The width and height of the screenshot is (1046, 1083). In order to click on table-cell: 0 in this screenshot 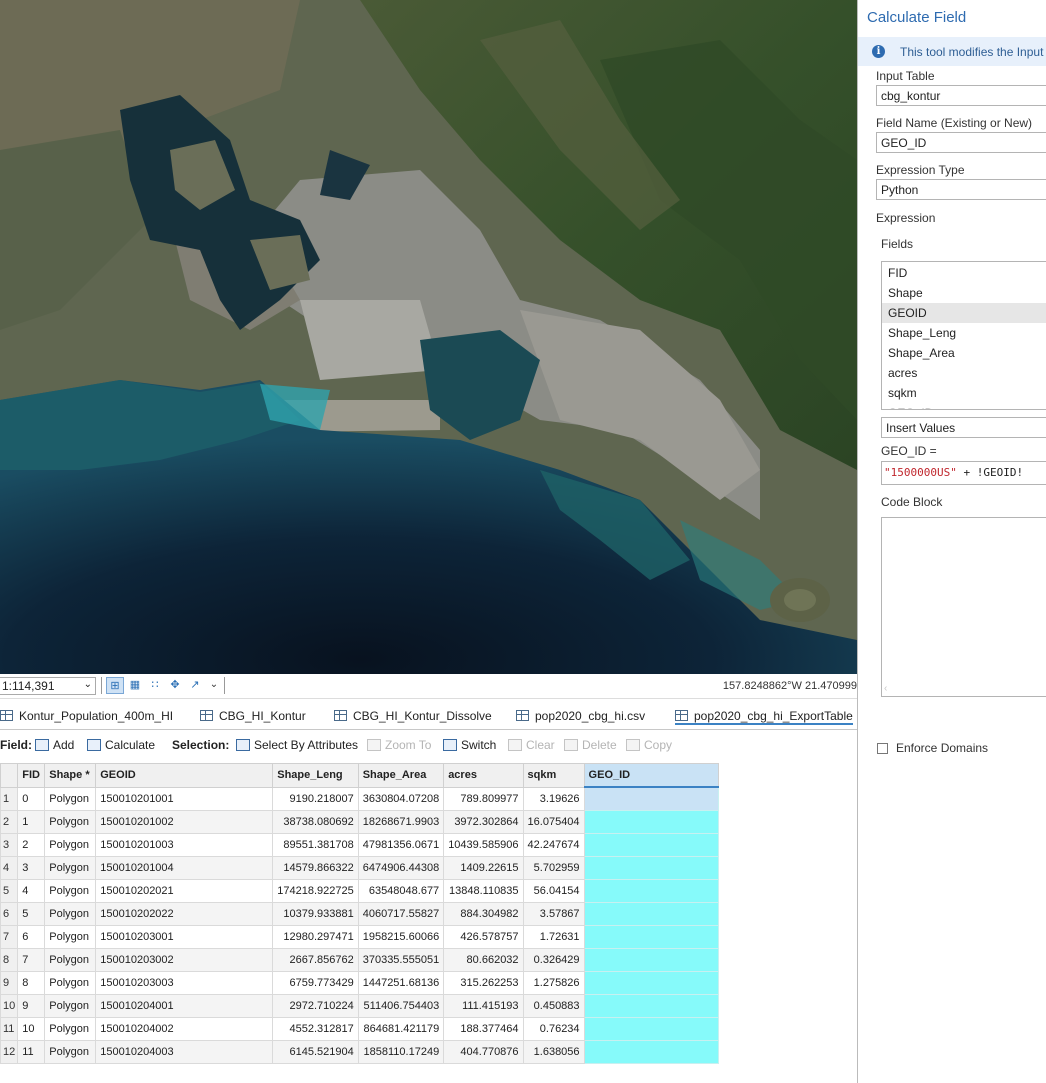, I will do `click(31, 798)`.